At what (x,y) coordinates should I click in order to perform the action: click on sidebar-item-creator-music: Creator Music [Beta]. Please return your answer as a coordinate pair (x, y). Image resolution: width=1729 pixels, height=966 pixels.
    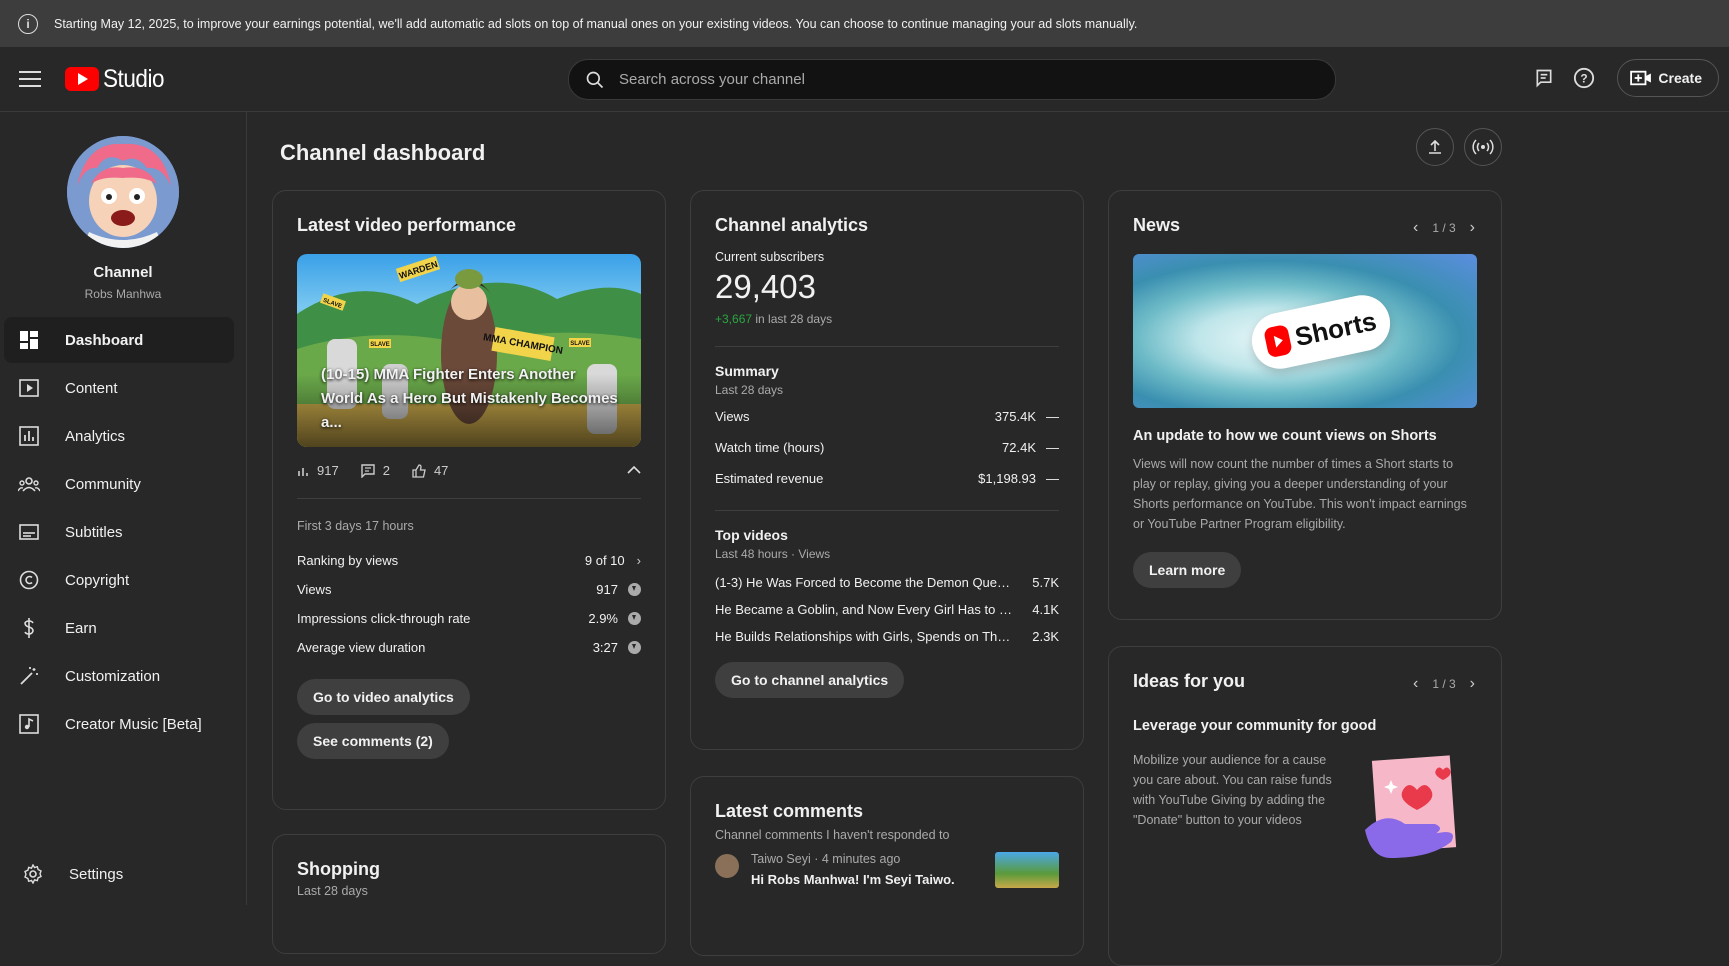
    Looking at the image, I should click on (119, 724).